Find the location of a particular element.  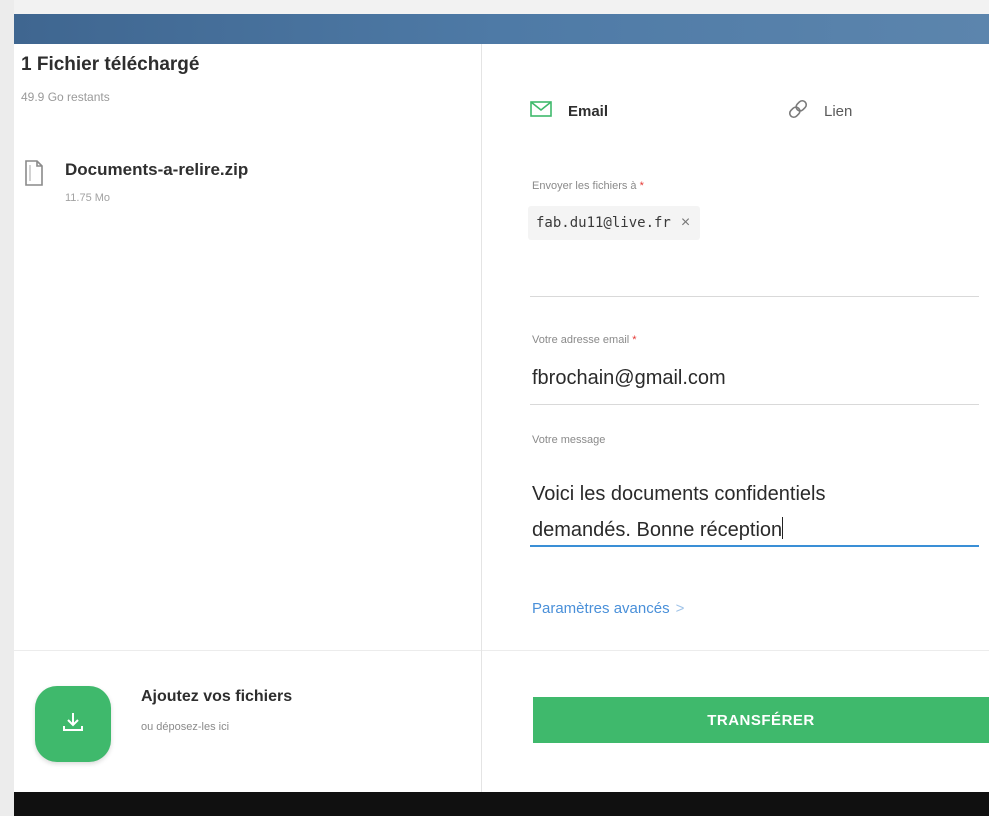

add-files-subtitle: ou déposez-les ici is located at coordinates (185, 727).